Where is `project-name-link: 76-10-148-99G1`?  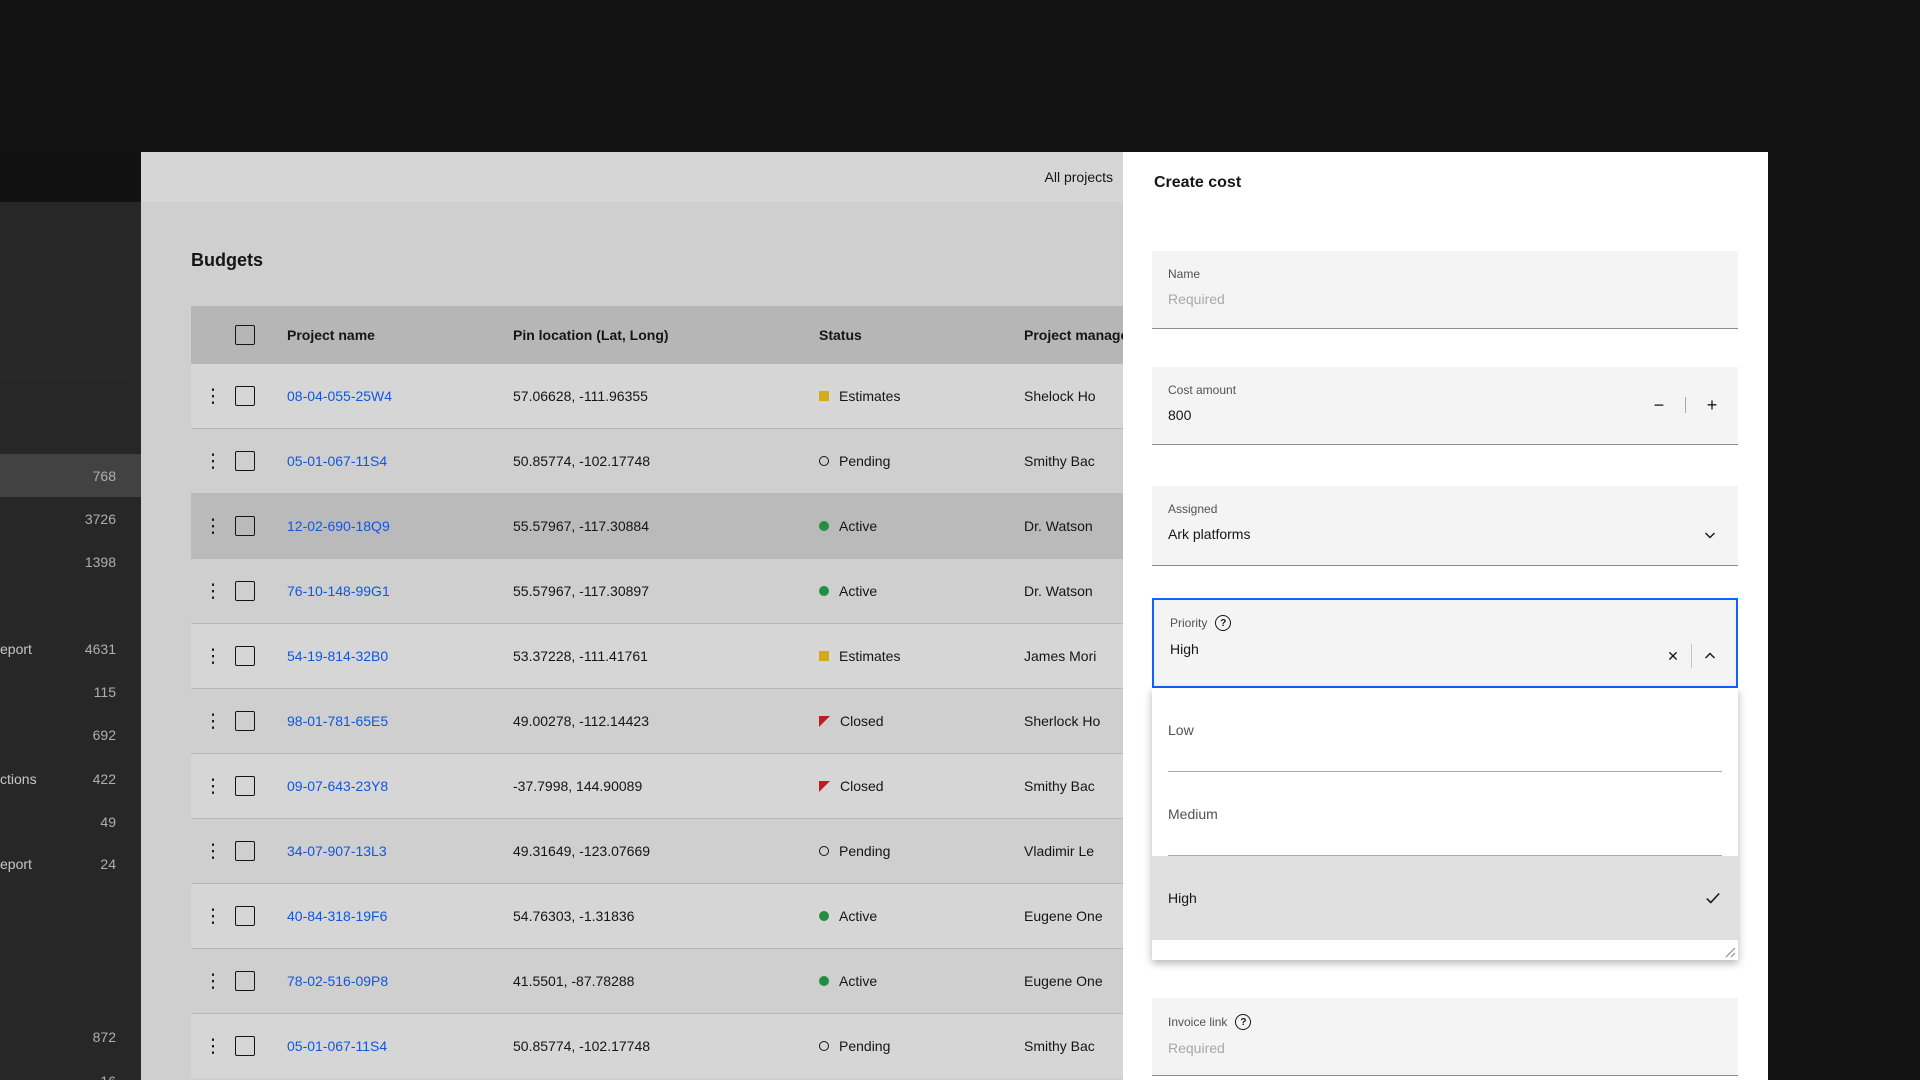 project-name-link: 76-10-148-99G1 is located at coordinates (338, 591).